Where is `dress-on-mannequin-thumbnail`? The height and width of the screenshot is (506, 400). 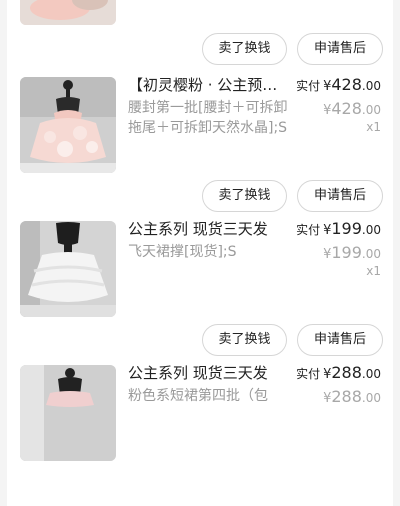
dress-on-mannequin-thumbnail is located at coordinates (68, 413).